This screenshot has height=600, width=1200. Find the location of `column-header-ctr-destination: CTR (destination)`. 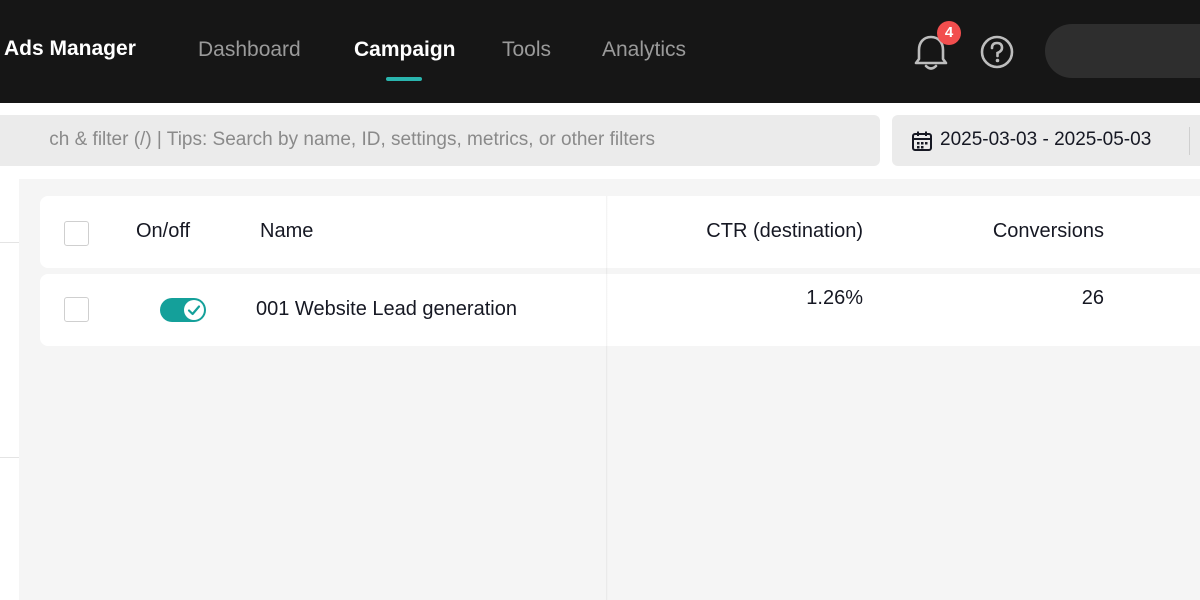

column-header-ctr-destination: CTR (destination) is located at coordinates (751, 231).